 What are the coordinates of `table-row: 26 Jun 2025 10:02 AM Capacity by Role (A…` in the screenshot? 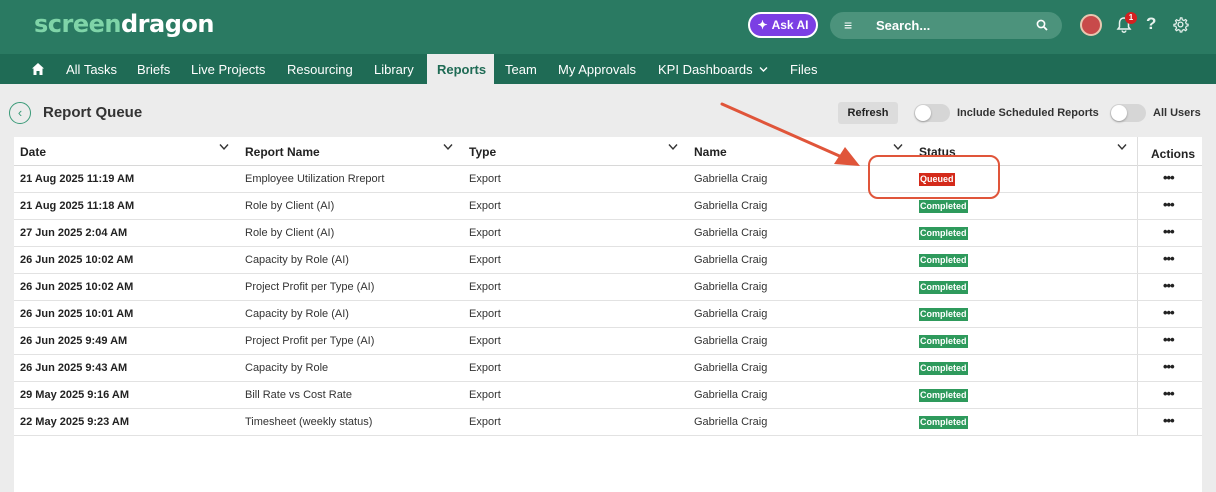 It's located at (608, 260).